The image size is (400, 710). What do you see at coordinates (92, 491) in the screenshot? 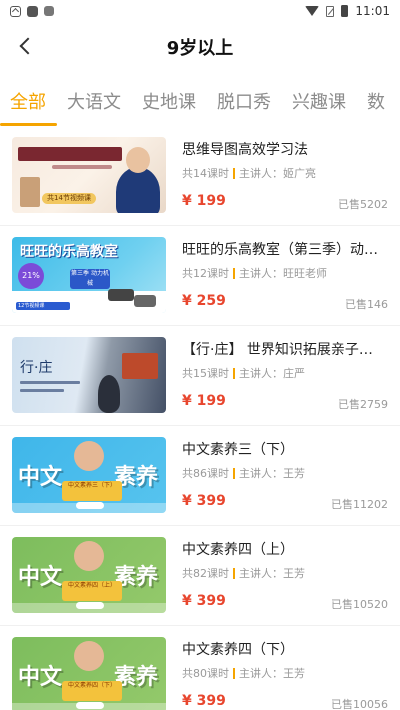
I see `thumbnail-ribbon: 中文素养三（下）` at bounding box center [92, 491].